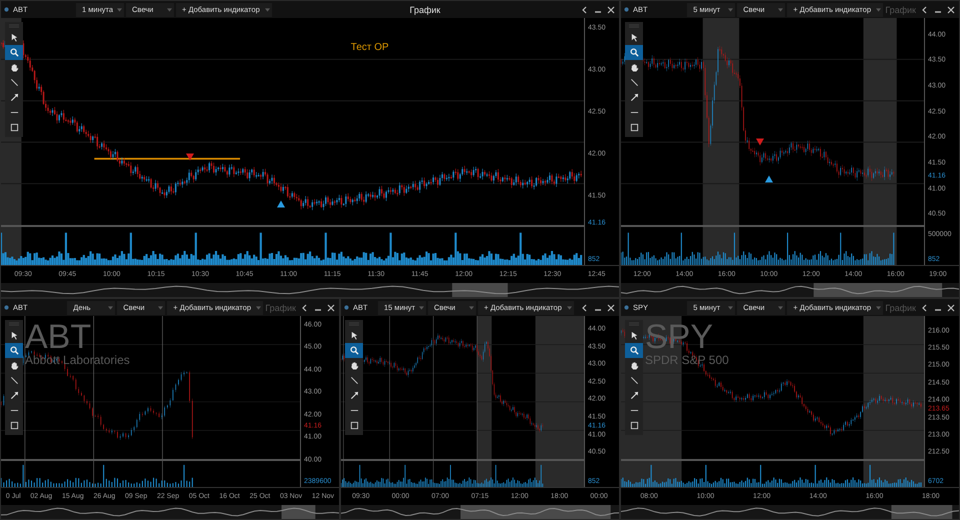 This screenshot has width=960, height=520. I want to click on chart-annotation: Тест OP, so click(369, 47).